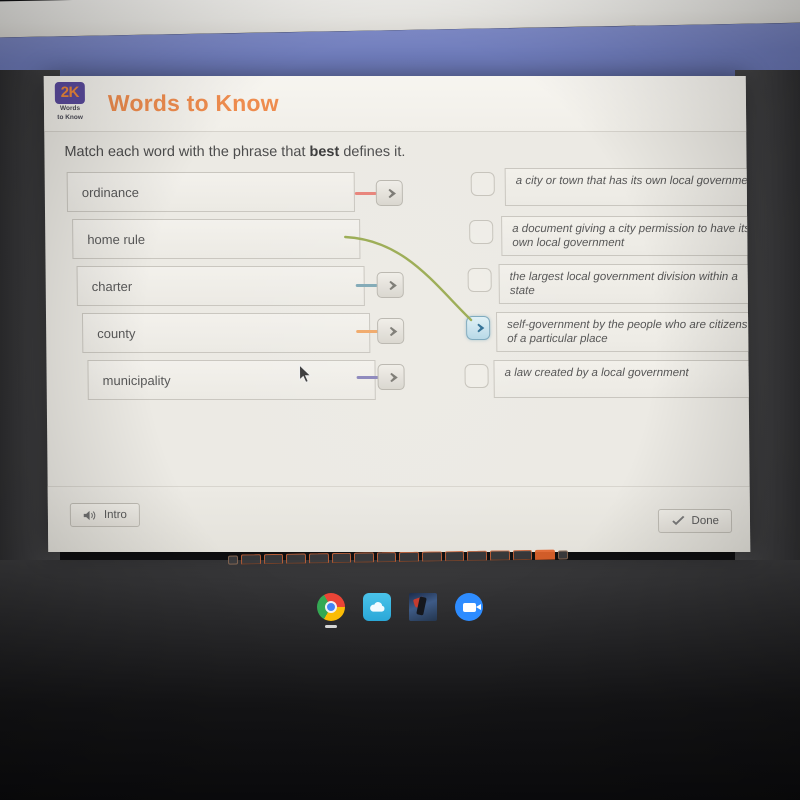 Image resolution: width=800 pixels, height=800 pixels. I want to click on progress-segment-current, so click(545, 554).